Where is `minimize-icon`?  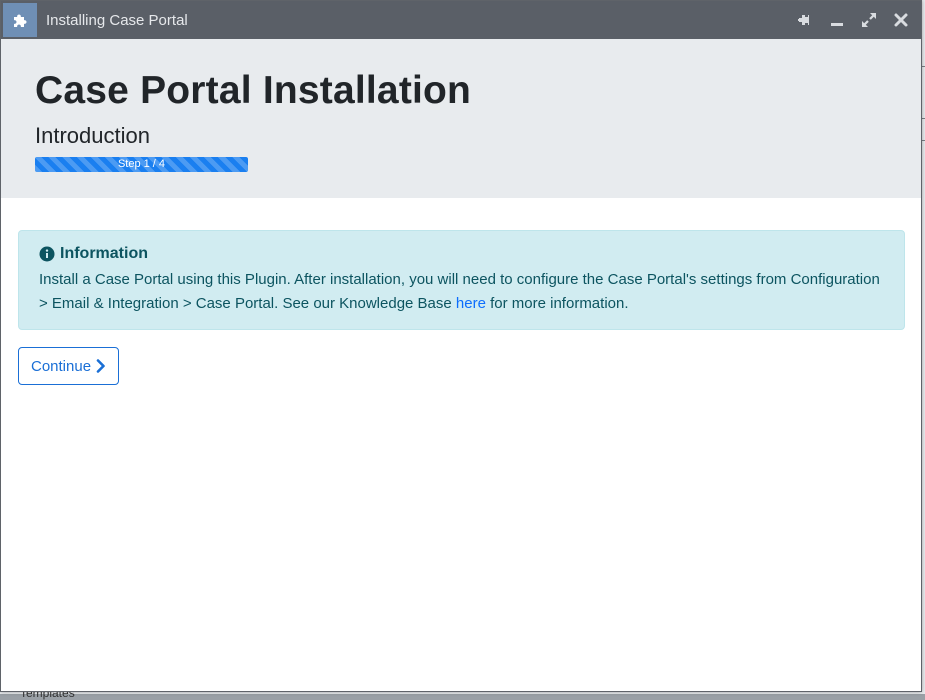 minimize-icon is located at coordinates (837, 20).